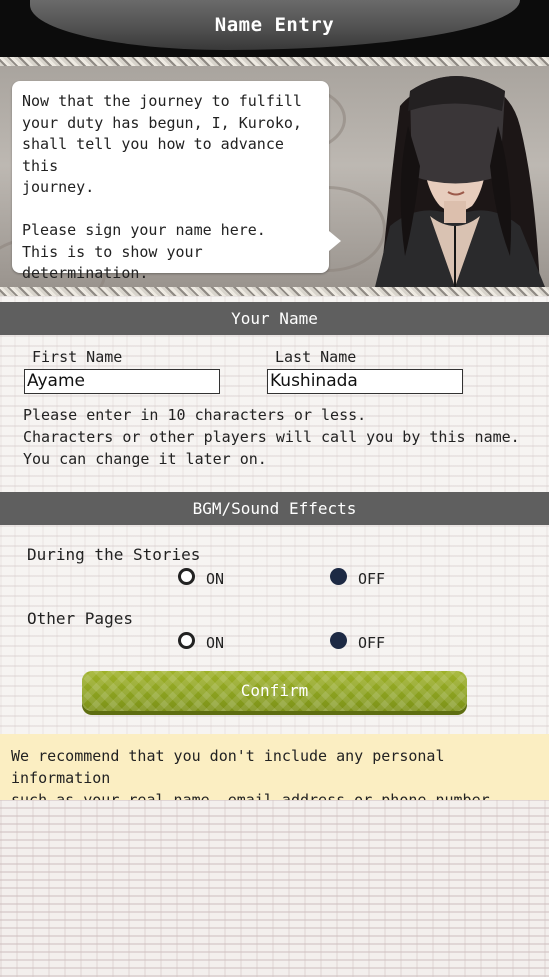  What do you see at coordinates (215, 643) in the screenshot?
I see `other-pages-on-label: ON` at bounding box center [215, 643].